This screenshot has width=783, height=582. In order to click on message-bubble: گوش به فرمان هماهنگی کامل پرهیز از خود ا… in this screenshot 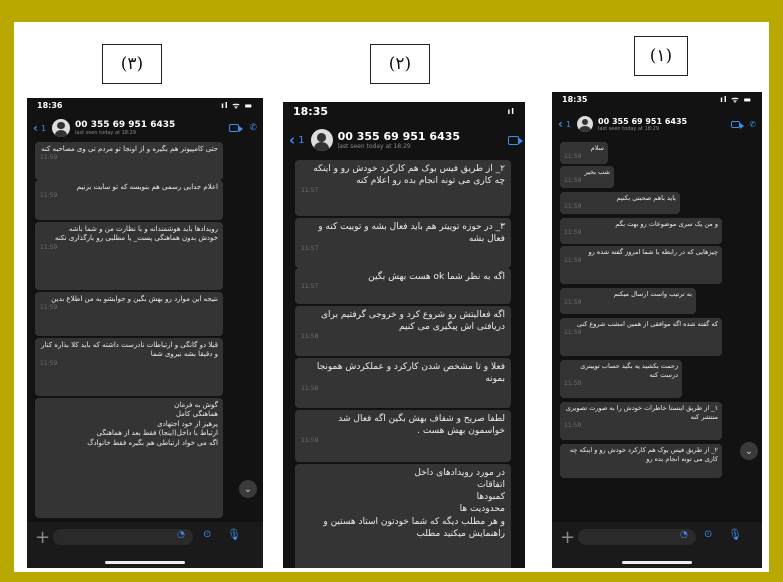, I will do `click(129, 458)`.